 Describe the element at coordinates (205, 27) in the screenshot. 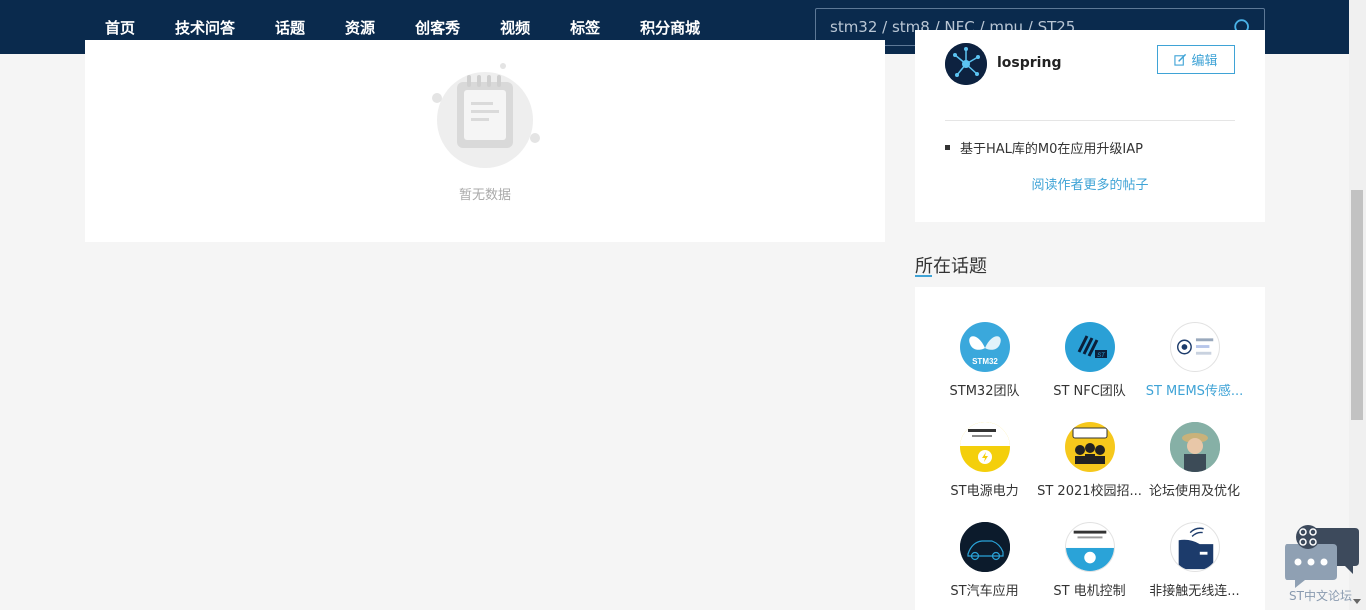

I see `nav-item-qa: 技术问答` at that location.